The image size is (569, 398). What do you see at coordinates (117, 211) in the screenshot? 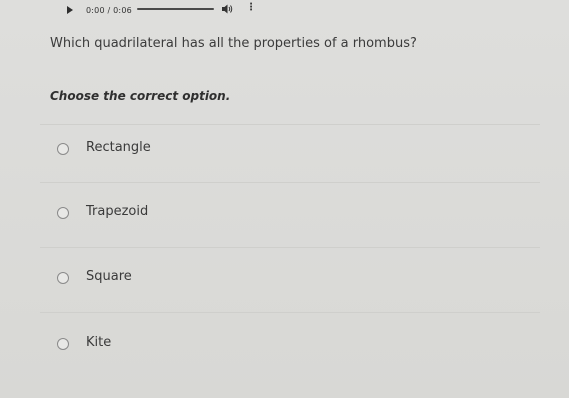
I see `option-label: Trapezoid` at bounding box center [117, 211].